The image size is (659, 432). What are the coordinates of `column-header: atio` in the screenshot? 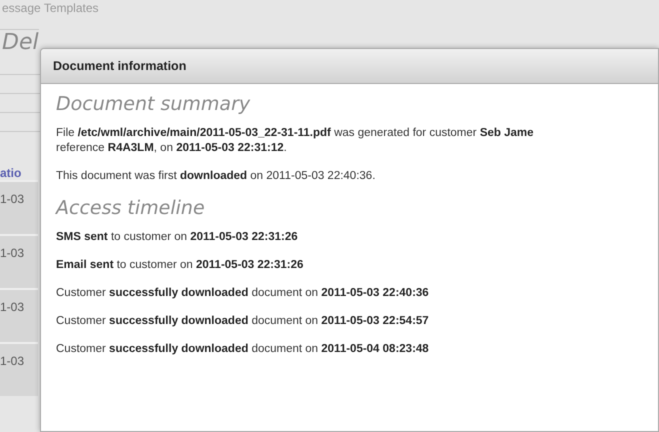 It's located at (11, 173).